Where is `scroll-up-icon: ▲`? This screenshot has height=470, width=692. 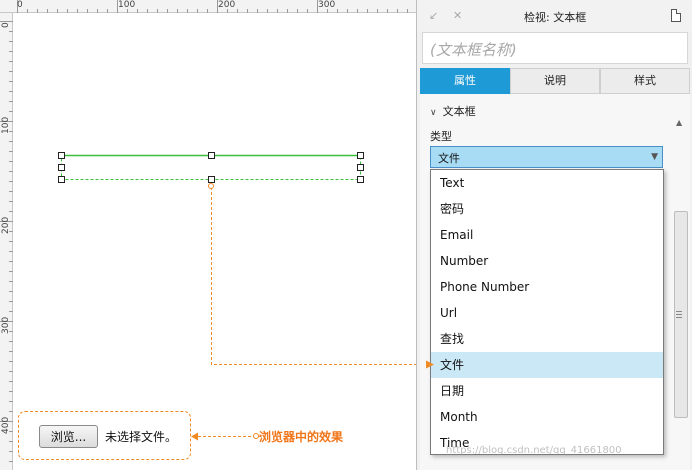 scroll-up-icon: ▲ is located at coordinates (679, 122).